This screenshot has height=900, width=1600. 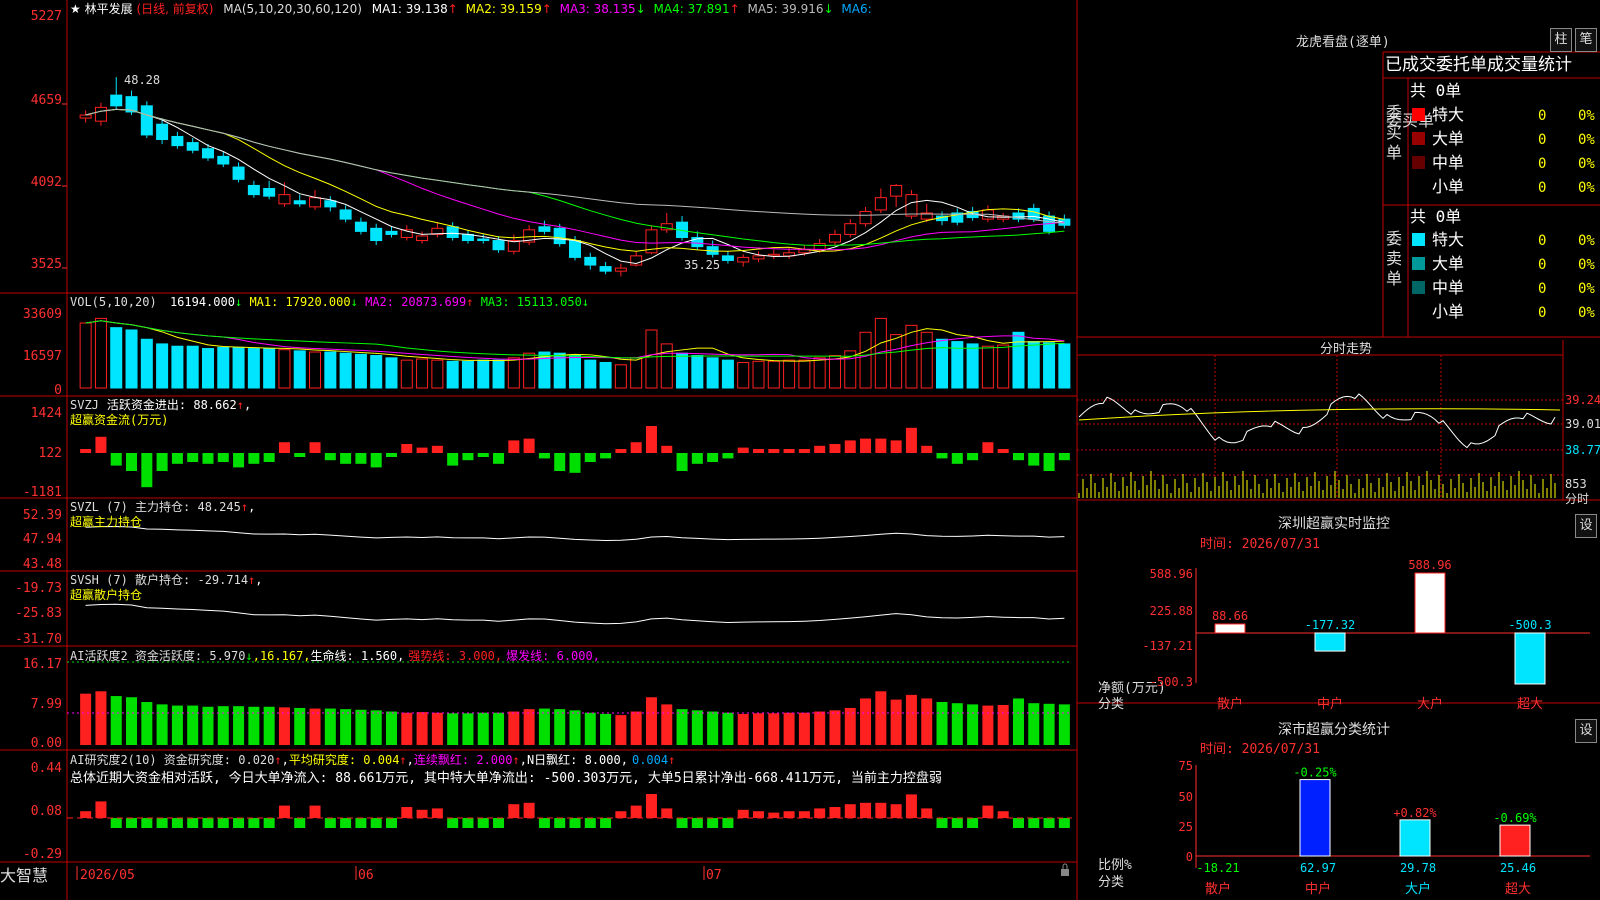 I want to click on legend-star: ★, so click(x=75, y=9).